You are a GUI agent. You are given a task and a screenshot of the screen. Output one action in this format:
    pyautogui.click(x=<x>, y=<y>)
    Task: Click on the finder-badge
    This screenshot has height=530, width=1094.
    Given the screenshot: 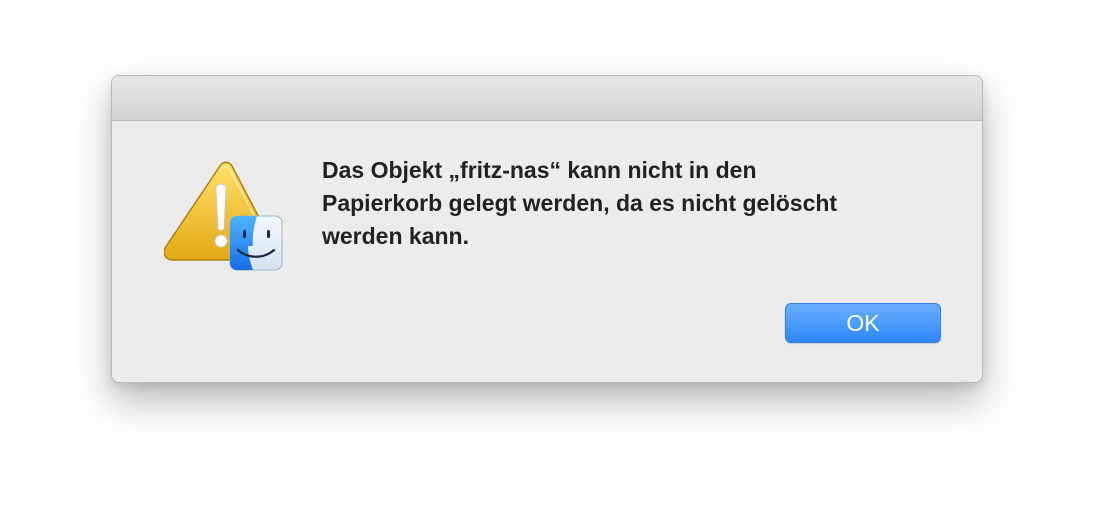 What is the action you would take?
    pyautogui.click(x=256, y=243)
    